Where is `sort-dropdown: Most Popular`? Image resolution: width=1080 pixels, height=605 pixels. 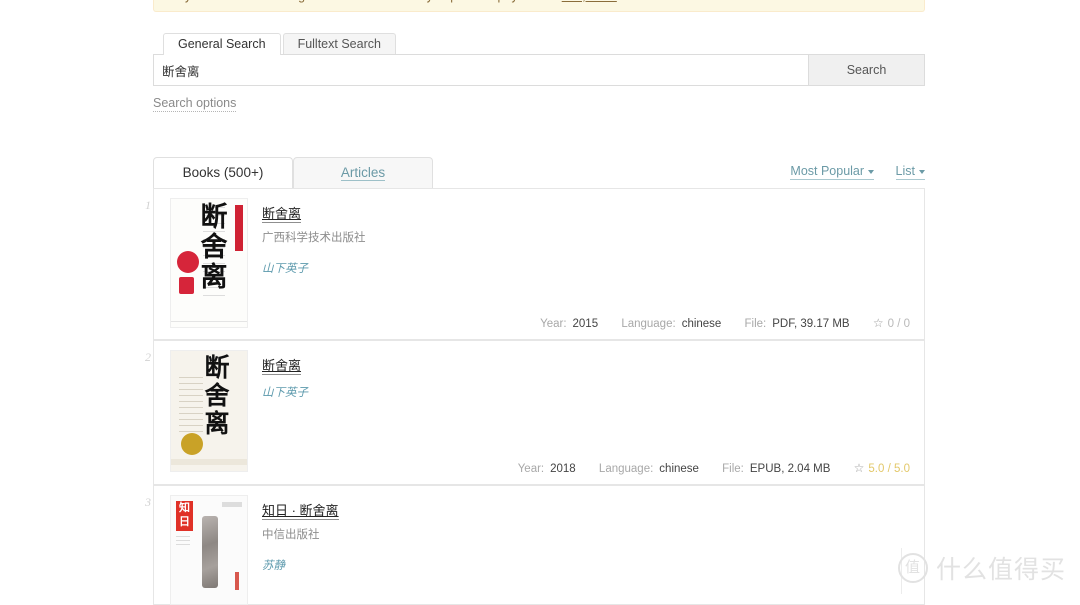 sort-dropdown: Most Popular is located at coordinates (832, 172).